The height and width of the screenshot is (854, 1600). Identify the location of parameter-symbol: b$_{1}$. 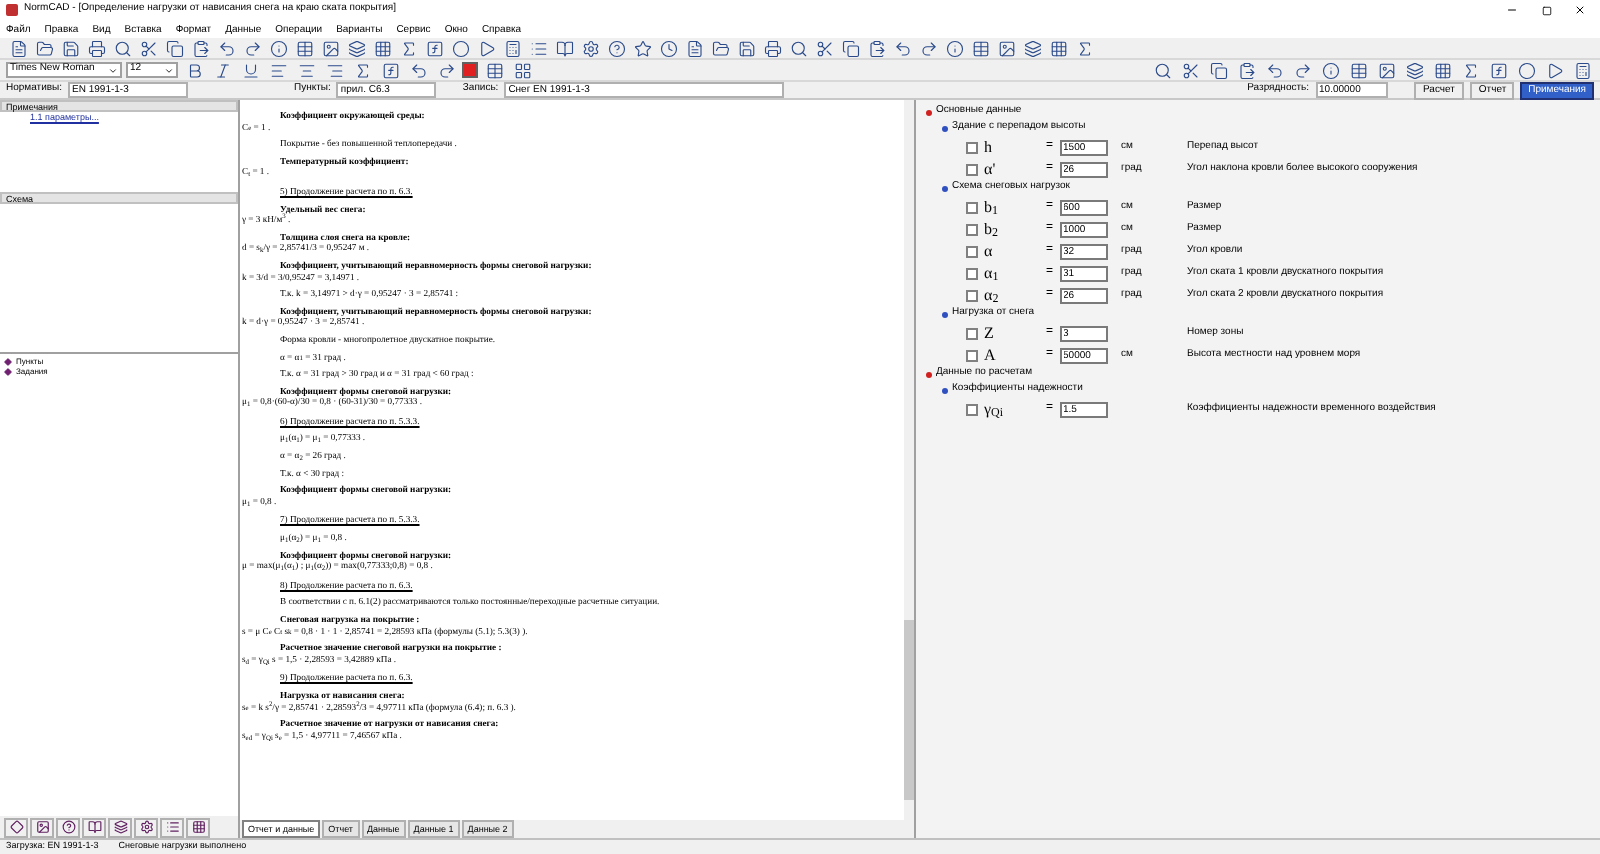
(992, 207).